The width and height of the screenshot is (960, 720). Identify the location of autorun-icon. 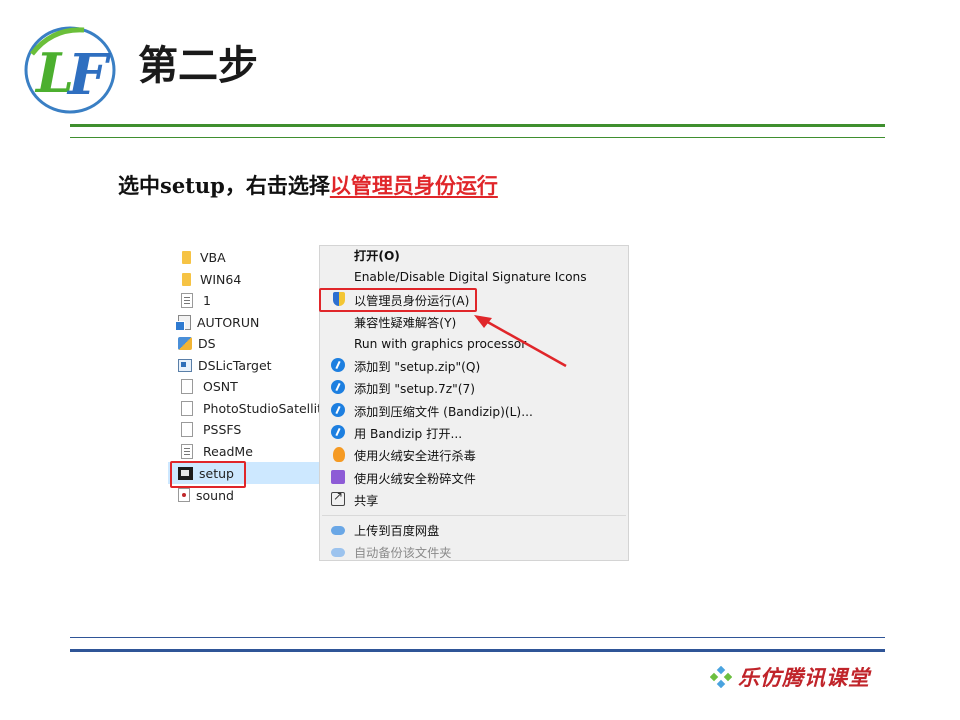
(183, 322).